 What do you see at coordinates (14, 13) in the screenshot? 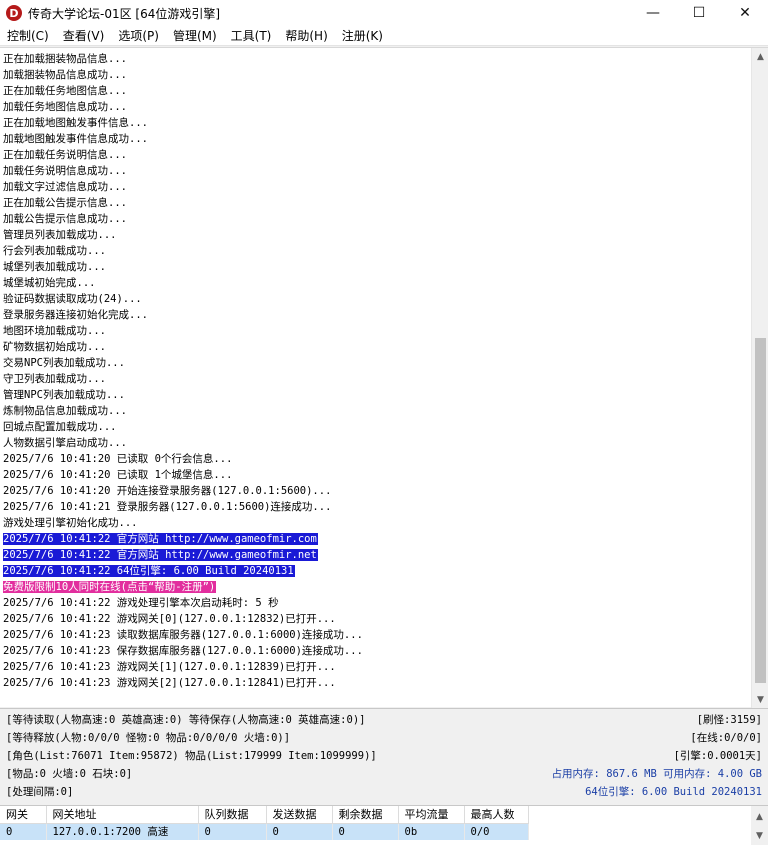
I see `app-icon: D` at bounding box center [14, 13].